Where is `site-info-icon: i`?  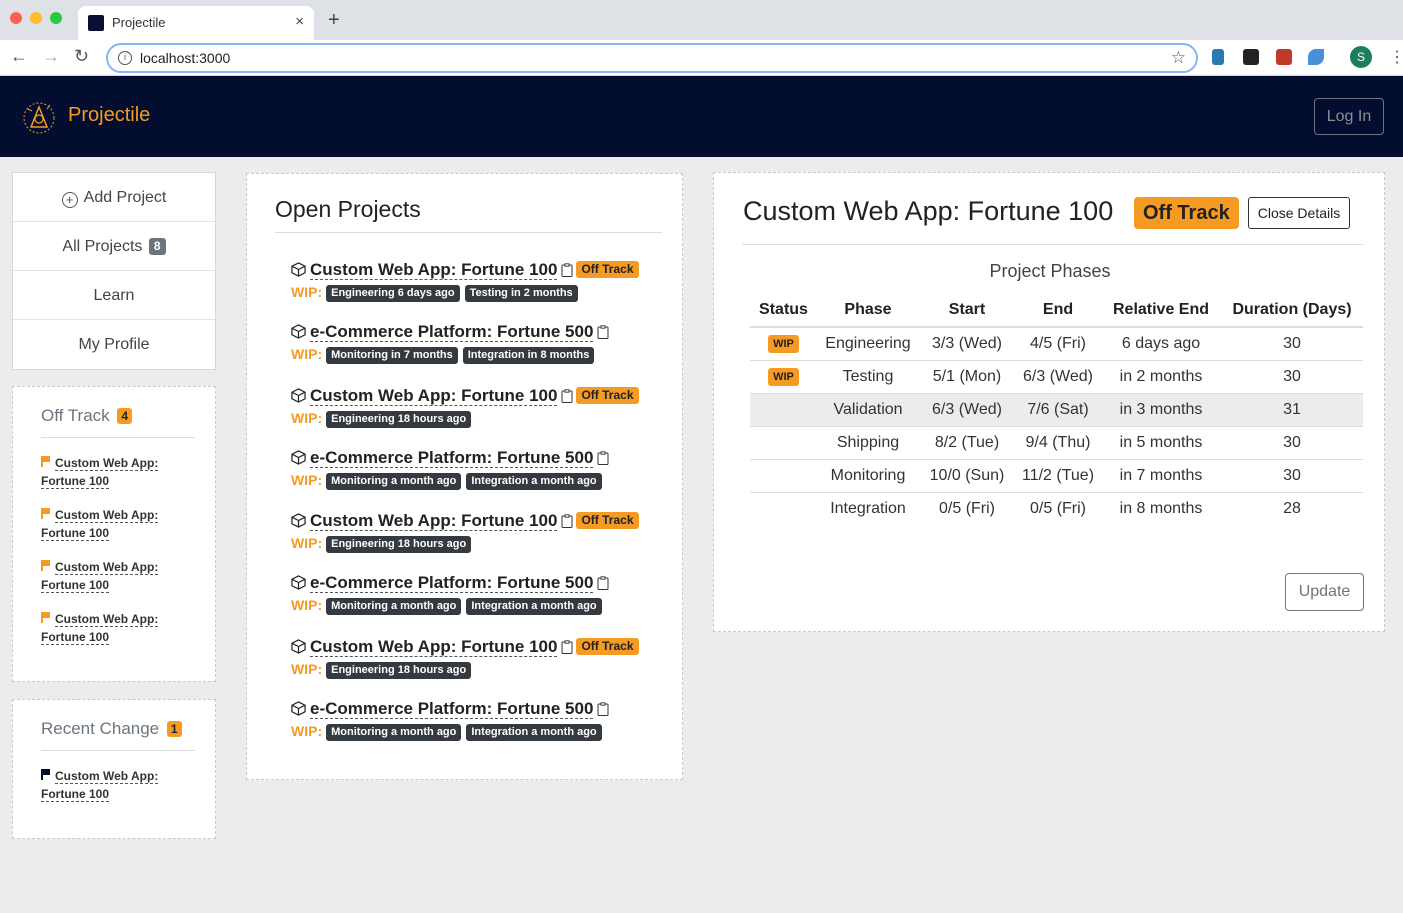
site-info-icon: i is located at coordinates (125, 58).